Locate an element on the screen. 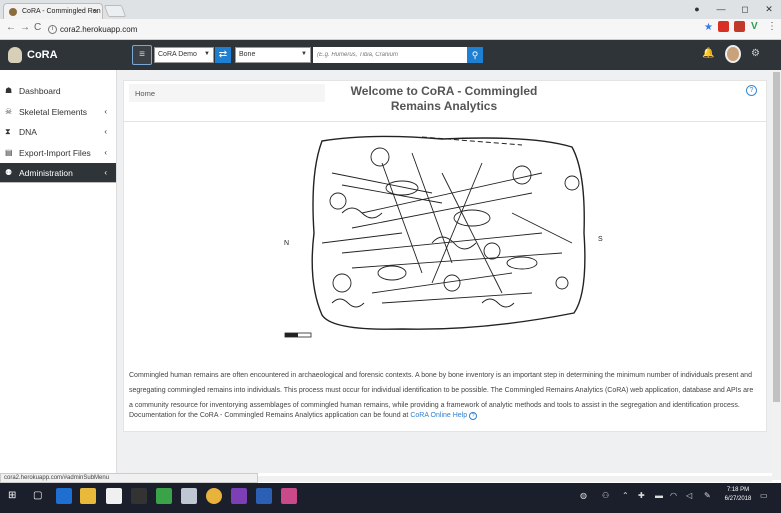 The width and height of the screenshot is (781, 513). windows-start-icon: ⊞ is located at coordinates (12, 495).